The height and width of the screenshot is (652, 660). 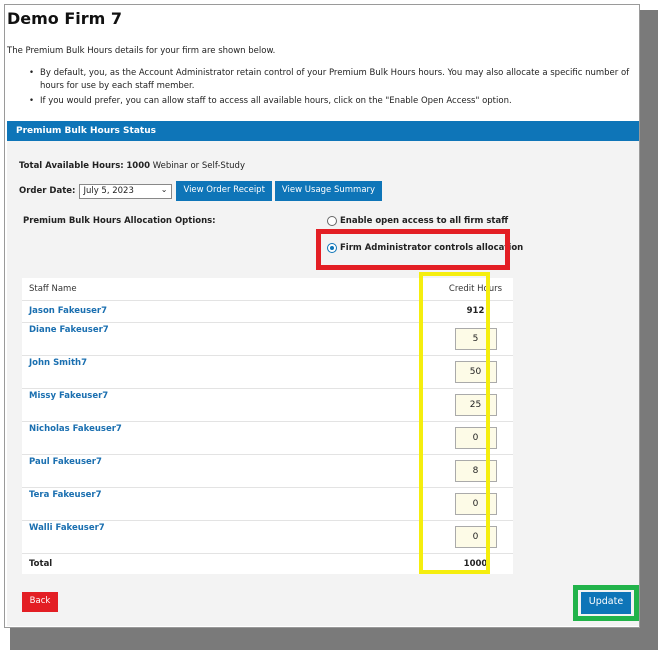 I want to click on available-suffix: Webinar or Self-Study, so click(x=198, y=166).